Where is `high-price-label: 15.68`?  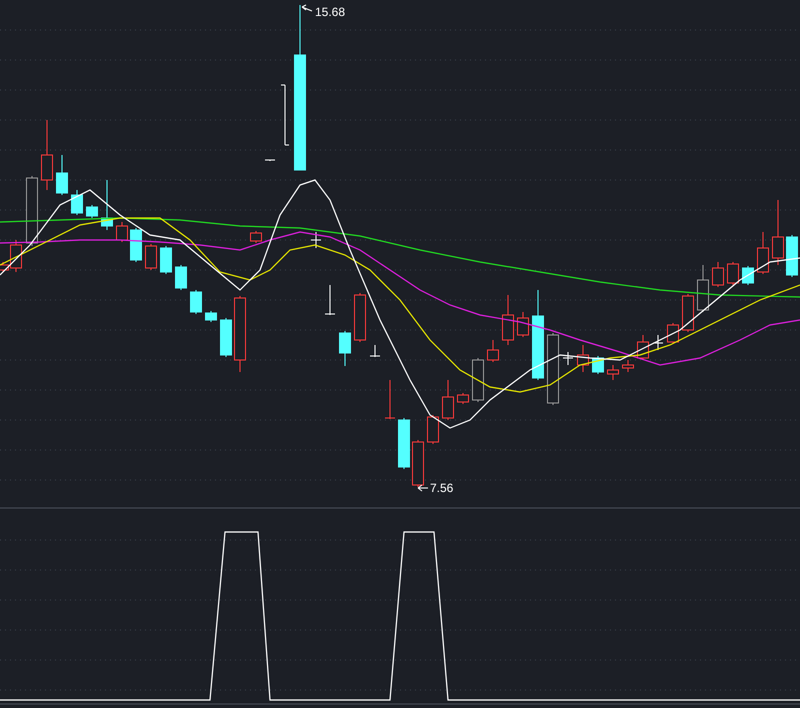 high-price-label: 15.68 is located at coordinates (330, 12).